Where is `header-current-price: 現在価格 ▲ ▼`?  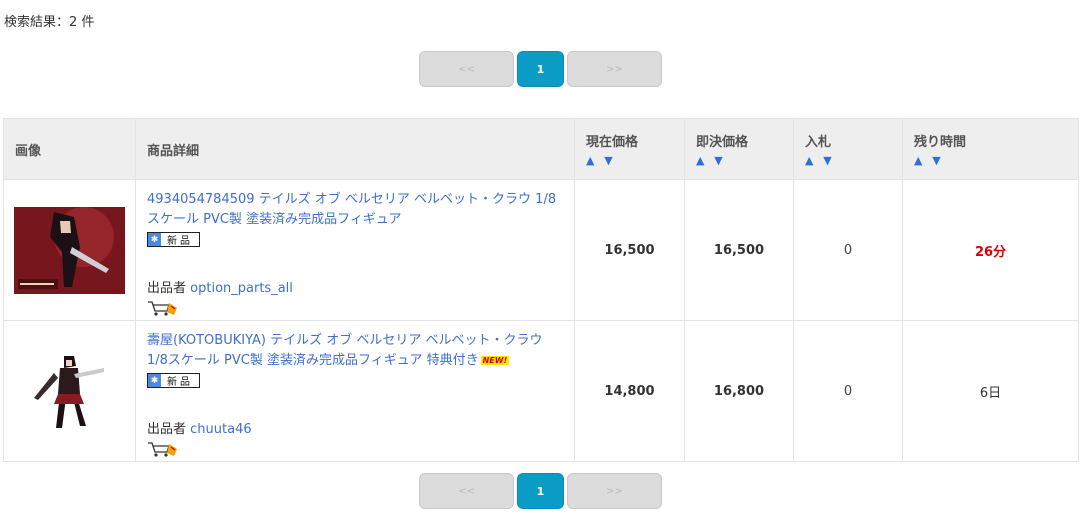 header-current-price: 現在価格 ▲ ▼ is located at coordinates (629, 149).